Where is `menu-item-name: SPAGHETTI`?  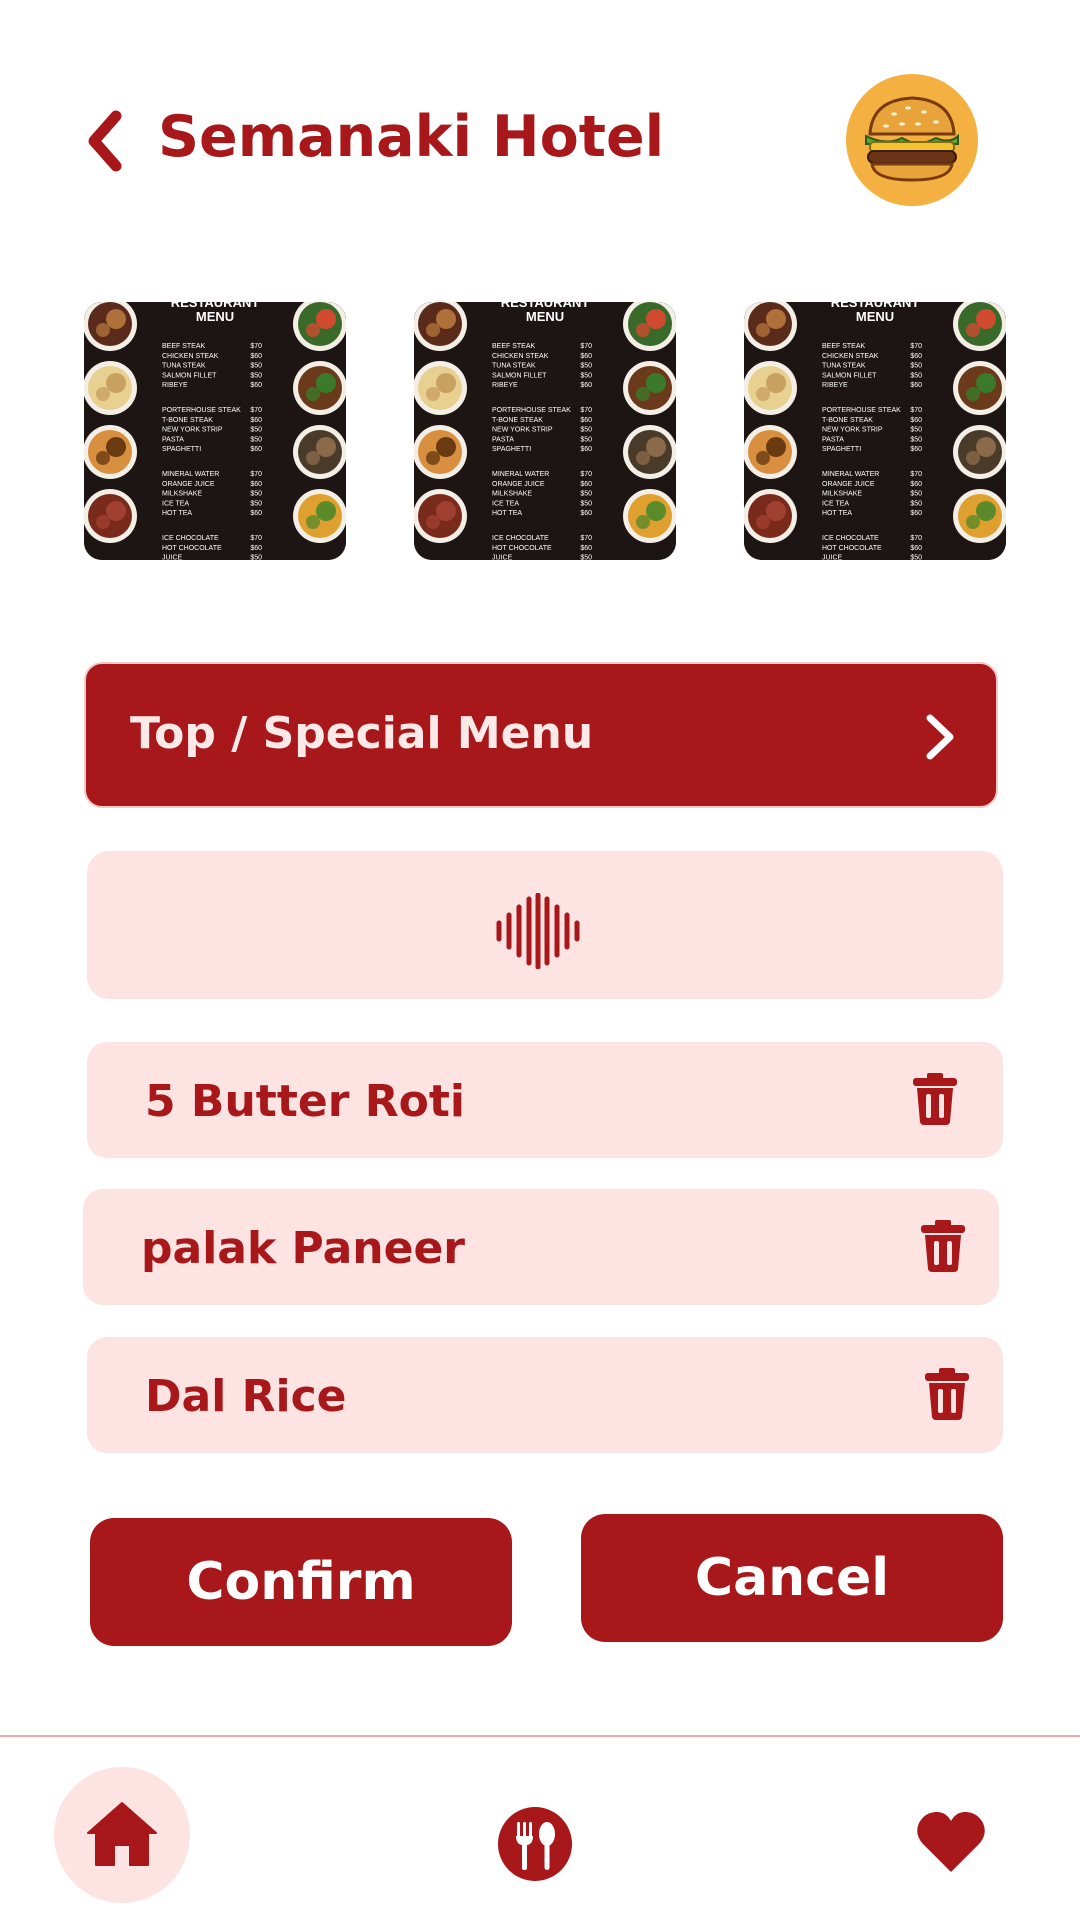 menu-item-name: SPAGHETTI is located at coordinates (841, 449).